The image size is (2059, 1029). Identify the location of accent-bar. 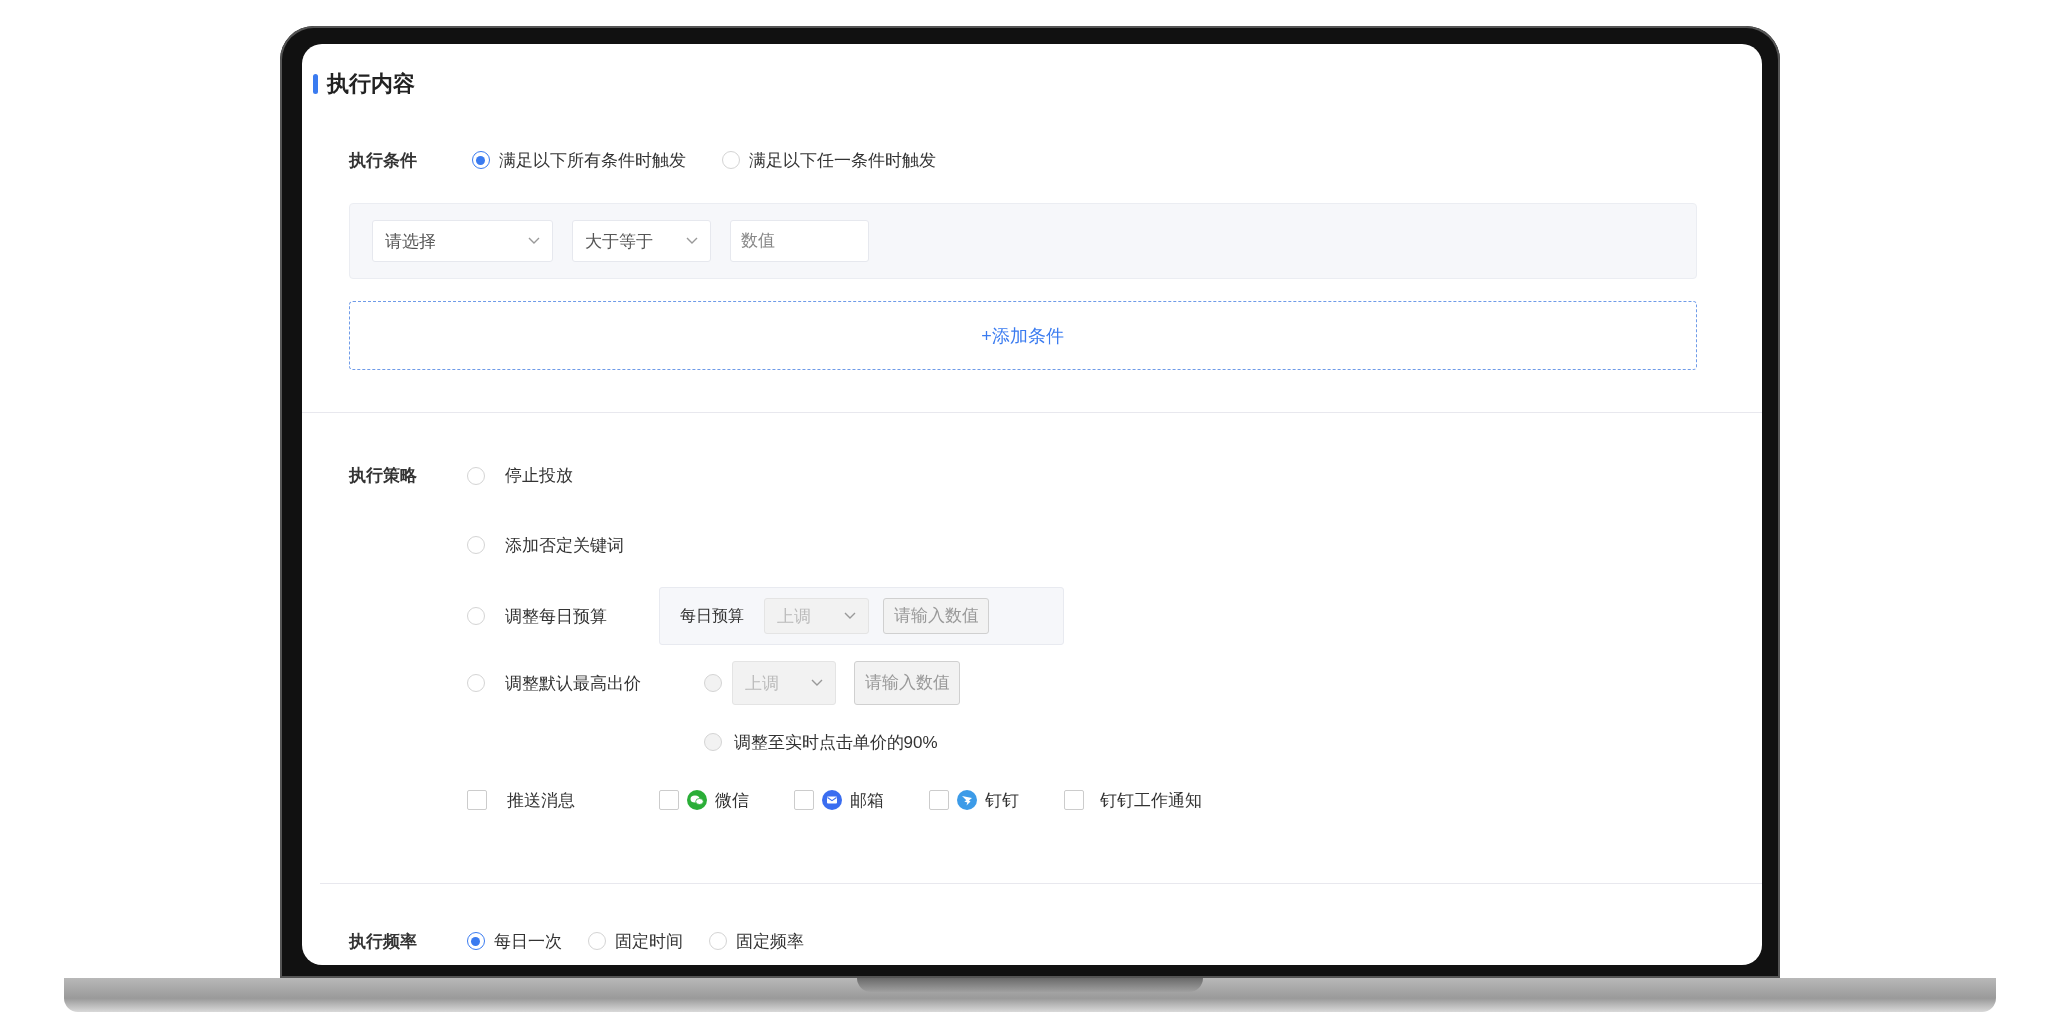
(315, 84).